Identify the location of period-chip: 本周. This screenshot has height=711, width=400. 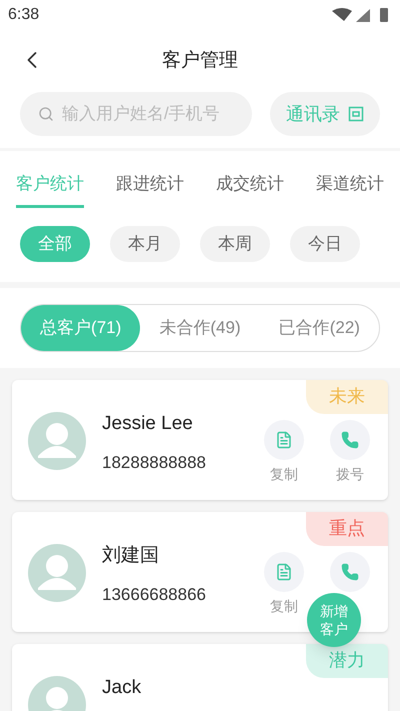
(235, 244).